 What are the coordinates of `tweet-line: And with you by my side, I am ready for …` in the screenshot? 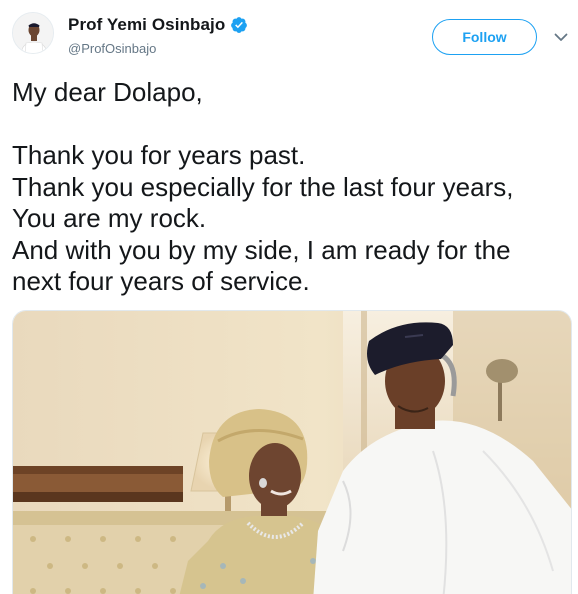 It's located at (261, 249).